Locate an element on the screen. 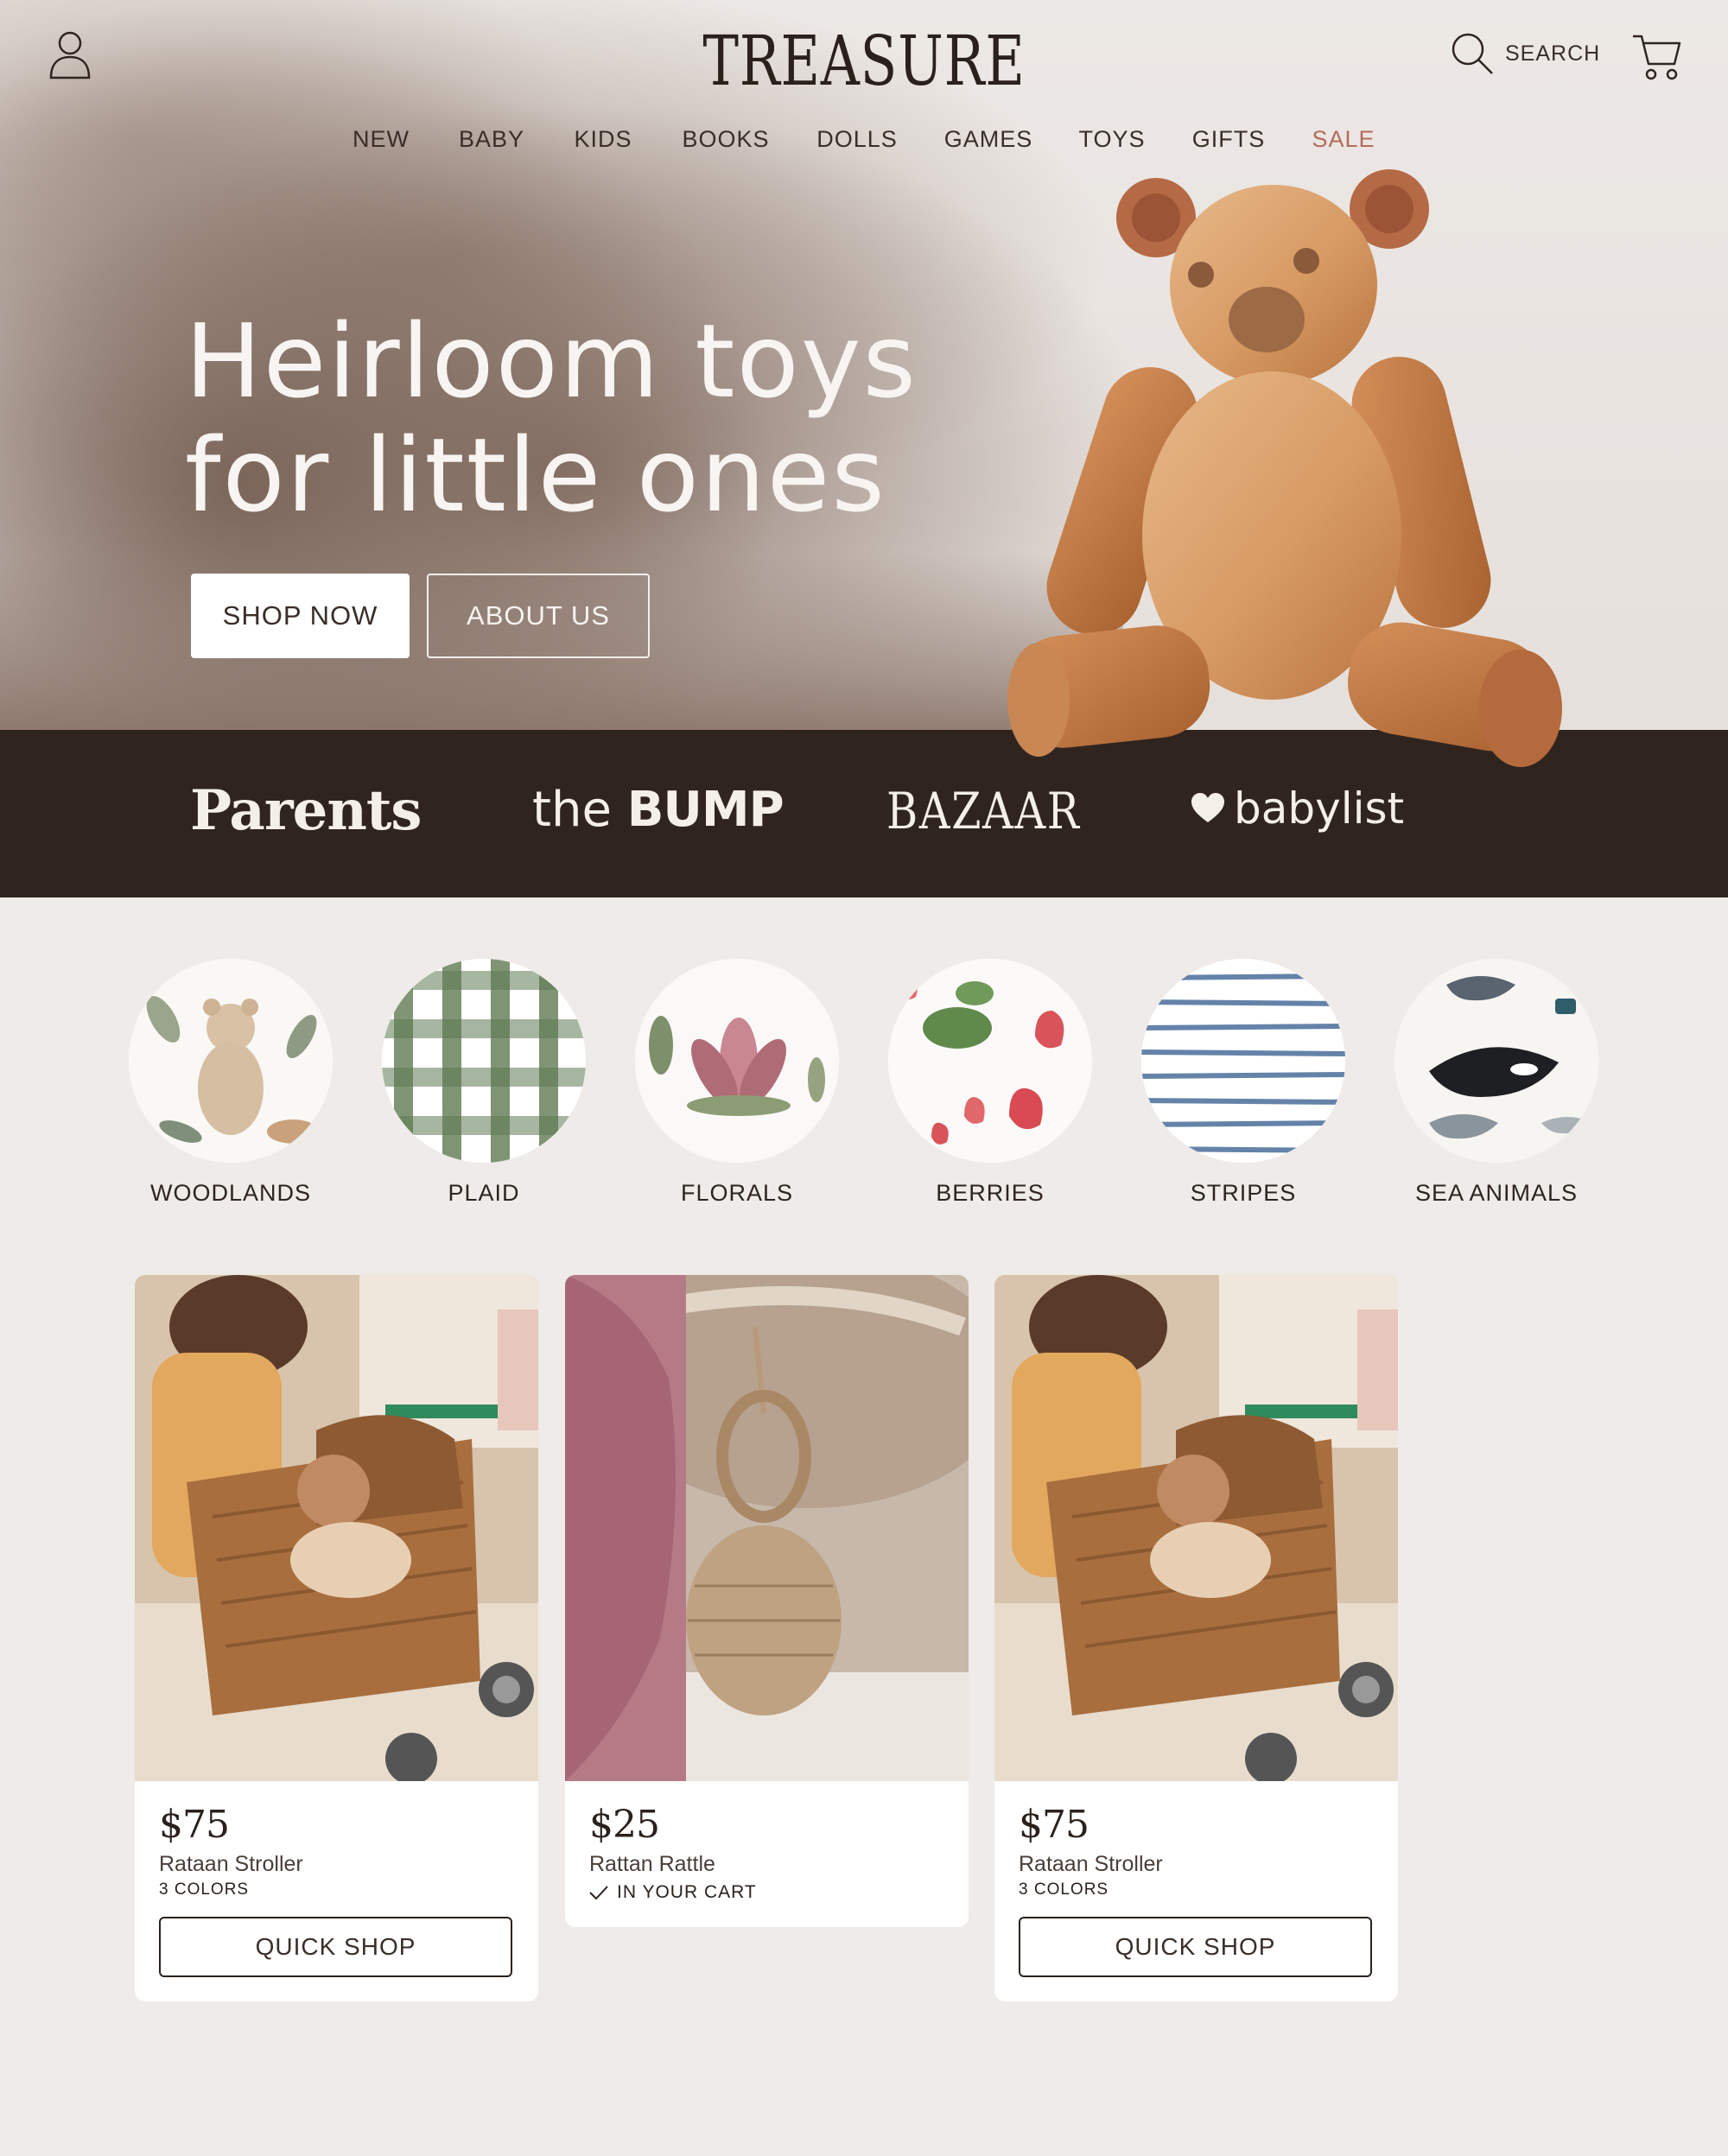 This screenshot has width=1728, height=2156. category-stripes: STRIPES is located at coordinates (1243, 1083).